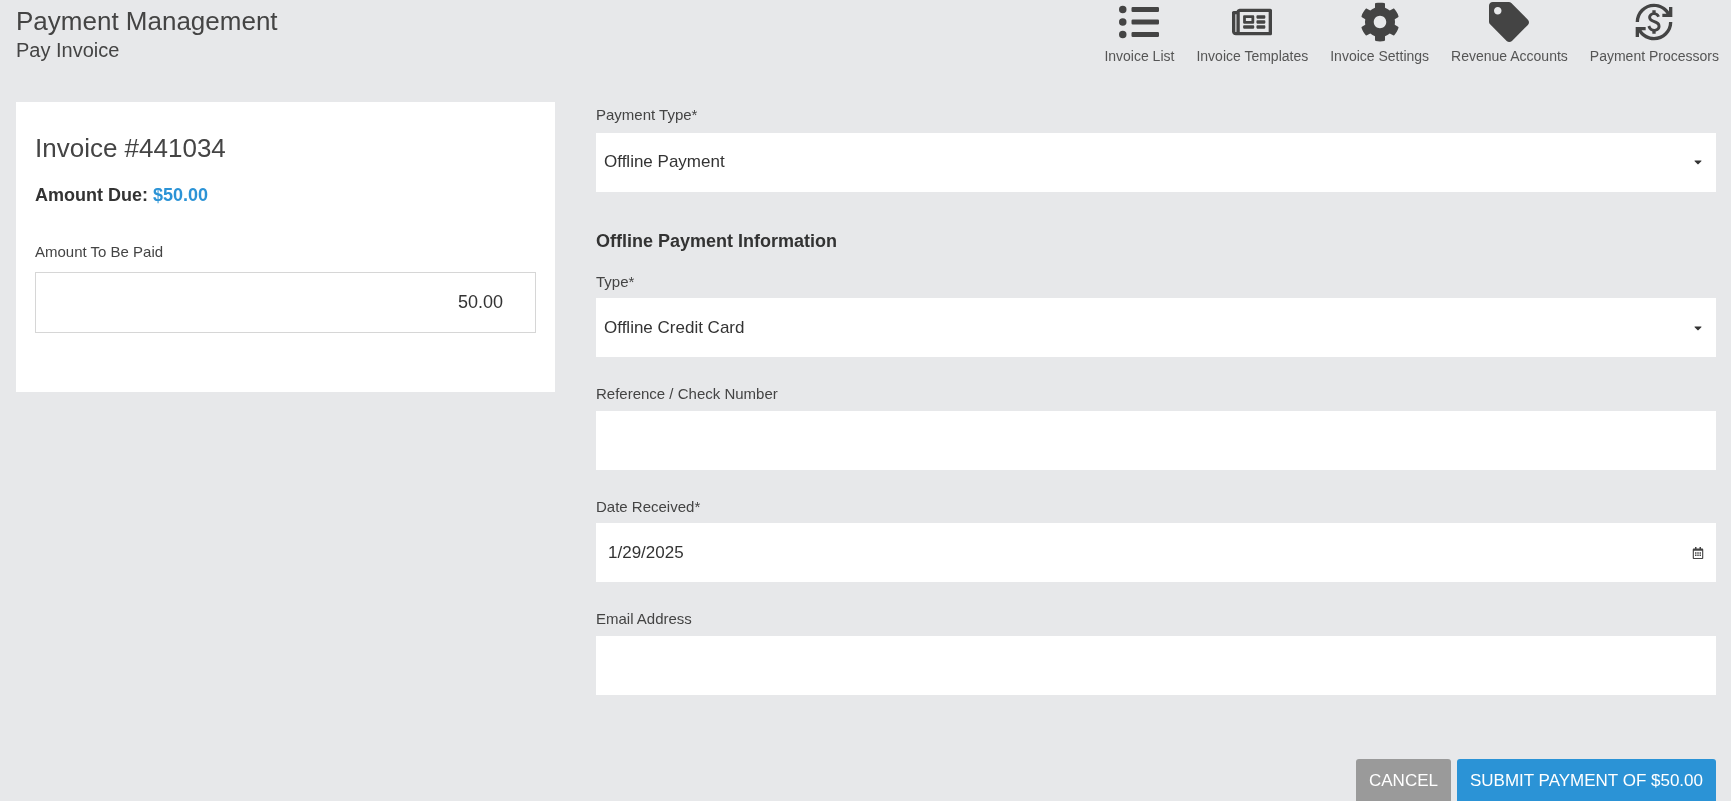 The image size is (1731, 801). Describe the element at coordinates (100, 252) in the screenshot. I see `field-label: Amount To Be Paid` at that location.